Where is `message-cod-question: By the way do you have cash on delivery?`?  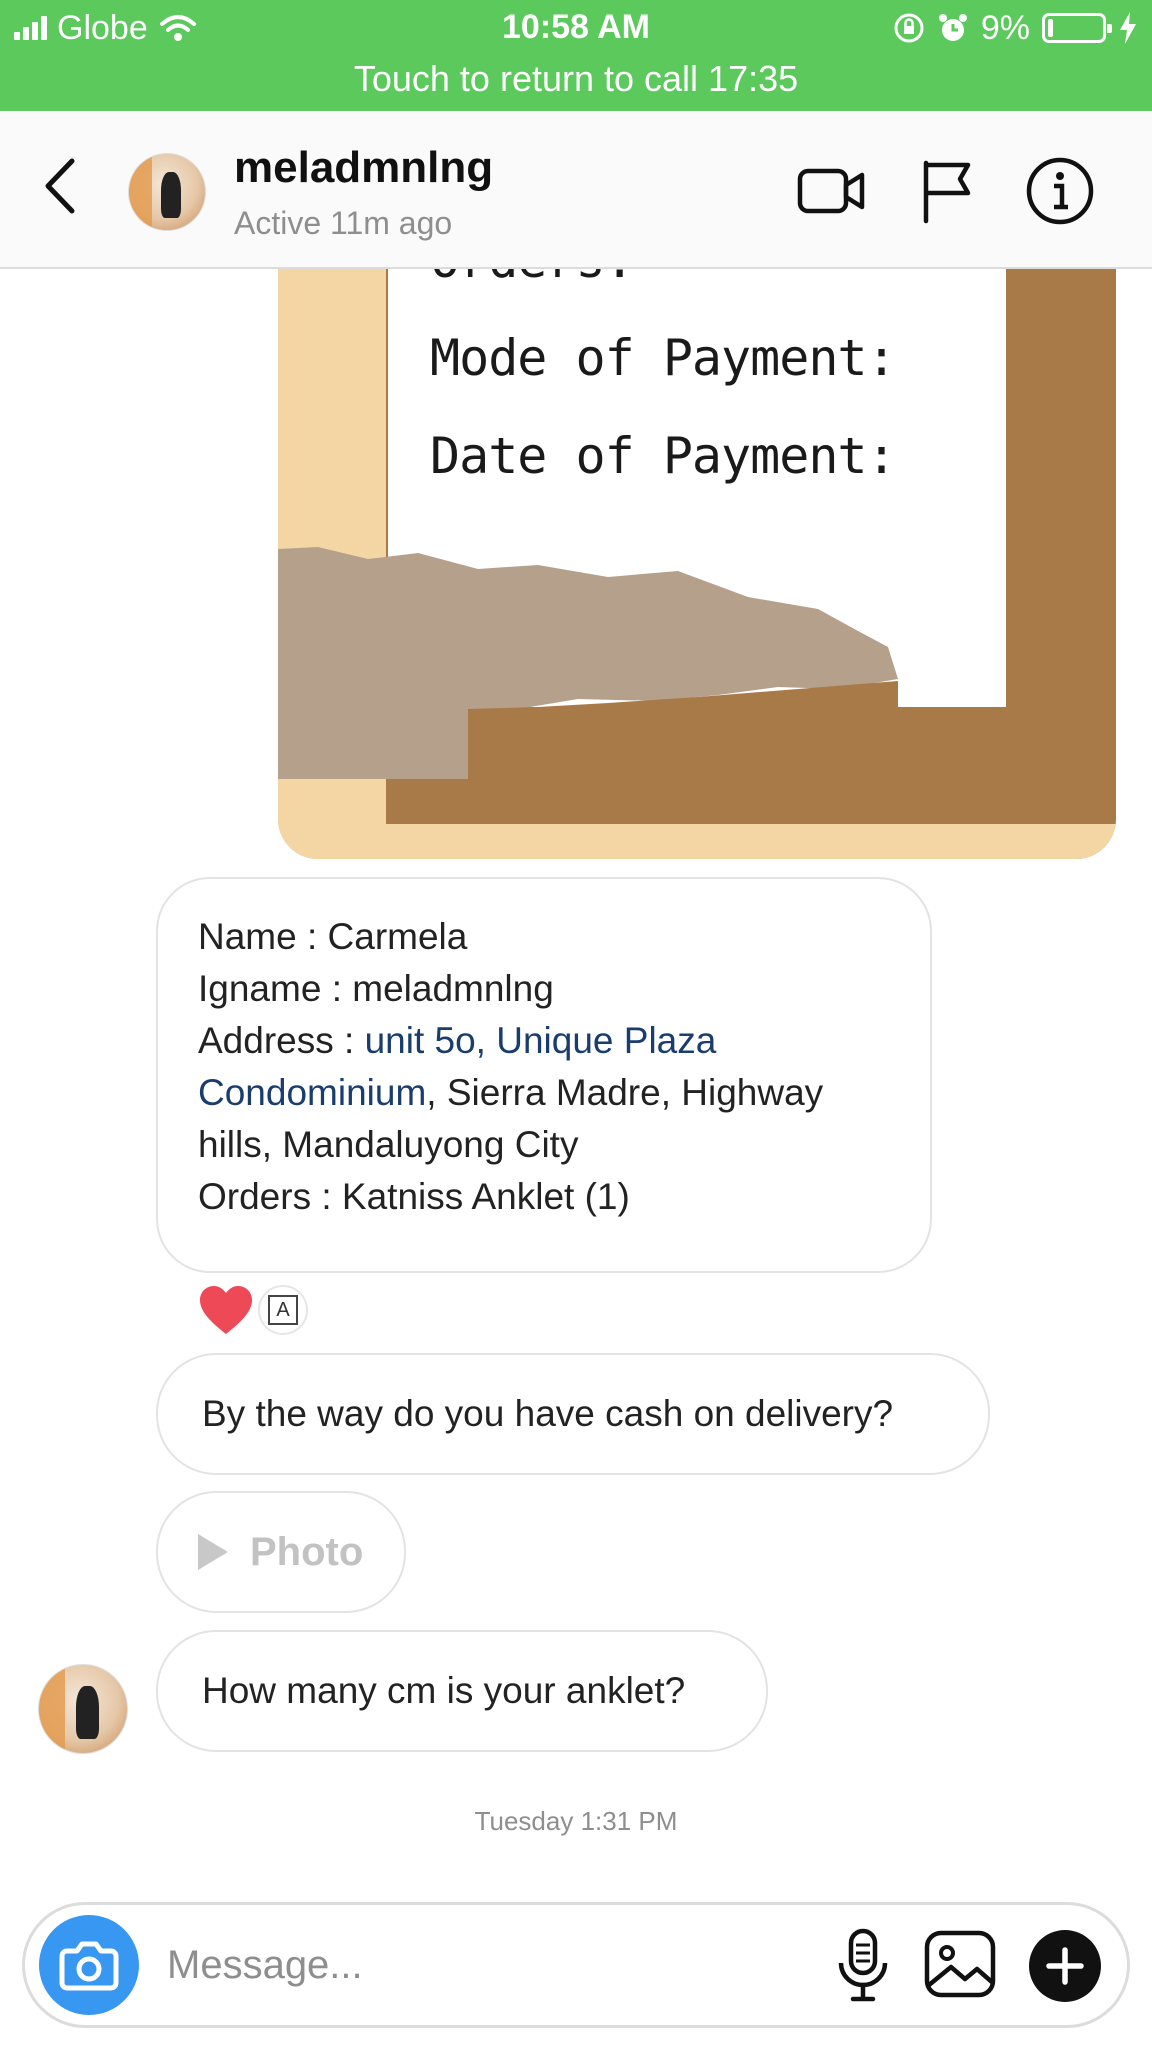 message-cod-question: By the way do you have cash on delivery? is located at coordinates (573, 1414).